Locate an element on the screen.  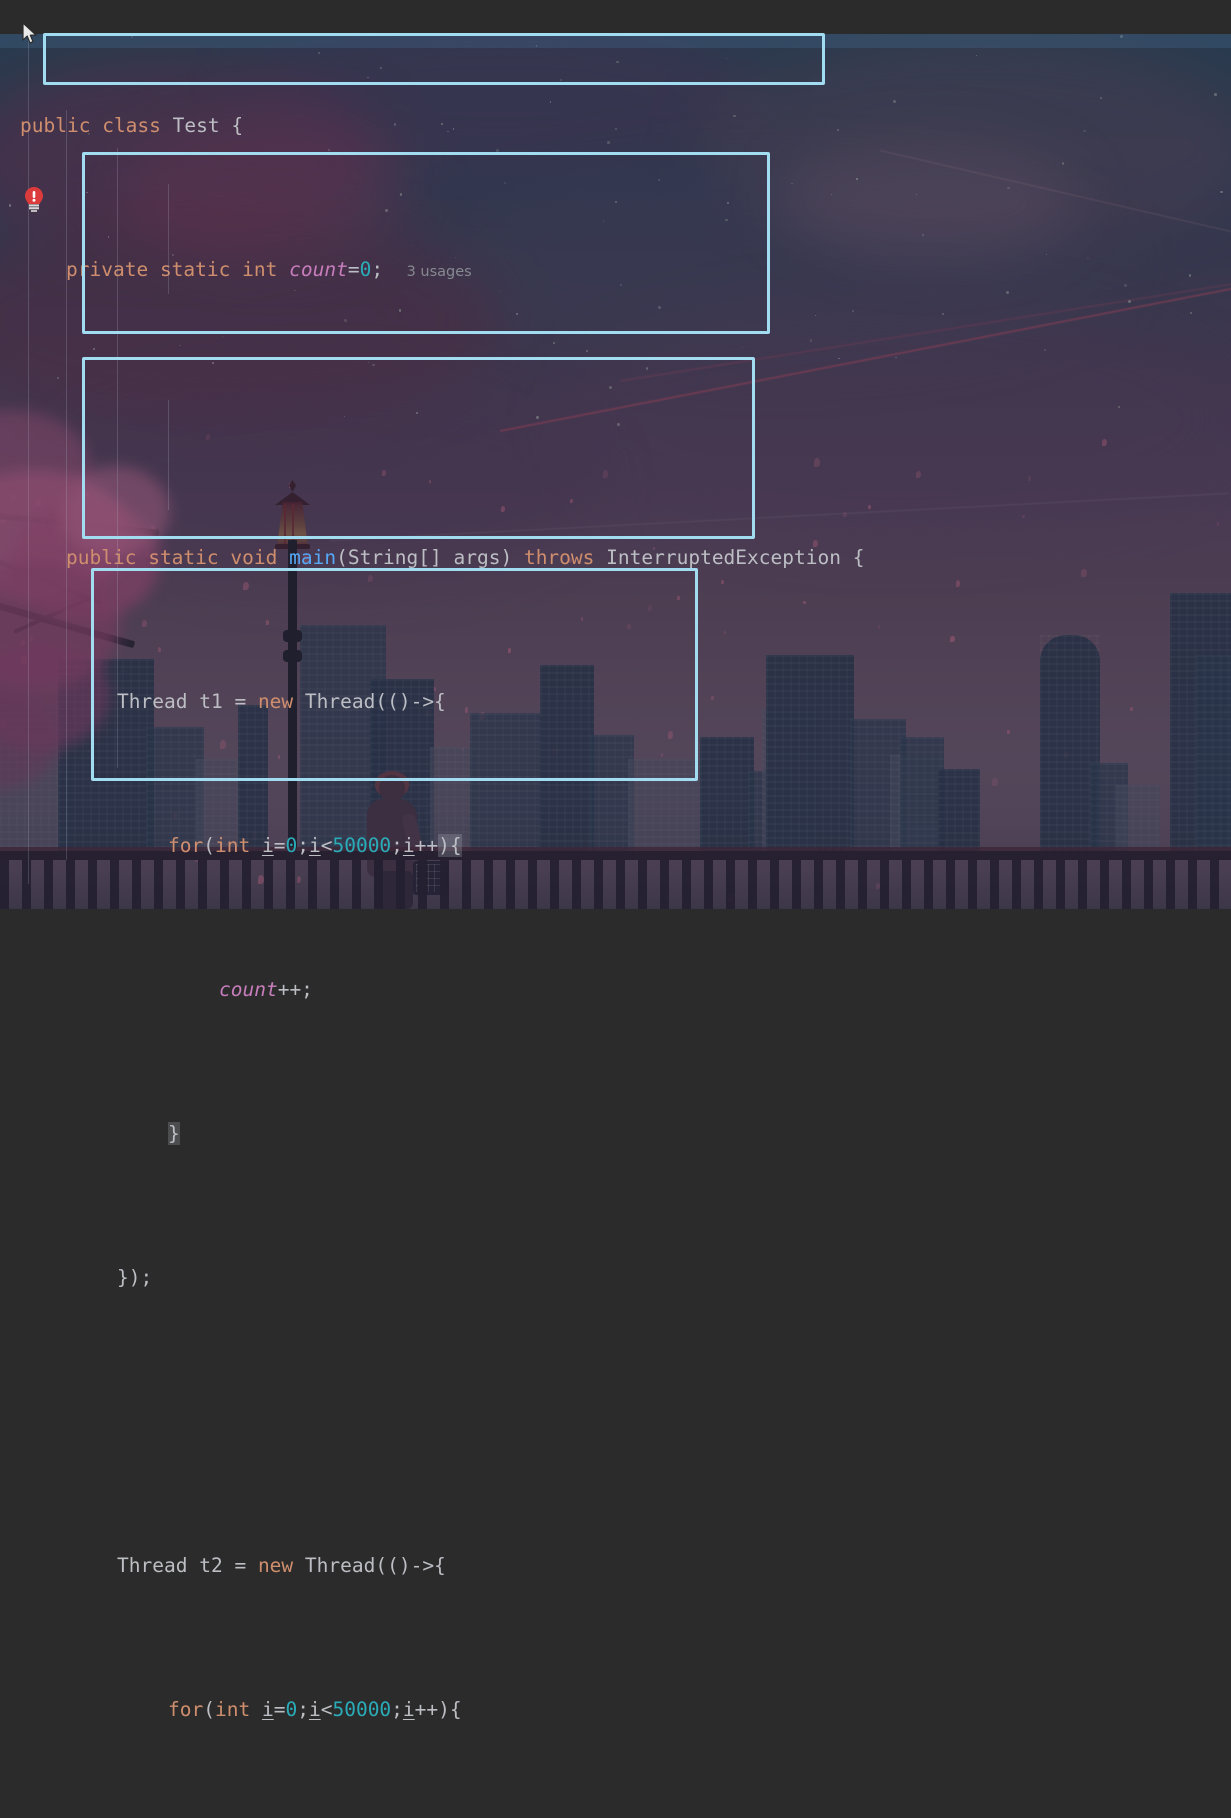
token-method-main: main is located at coordinates (313, 557).